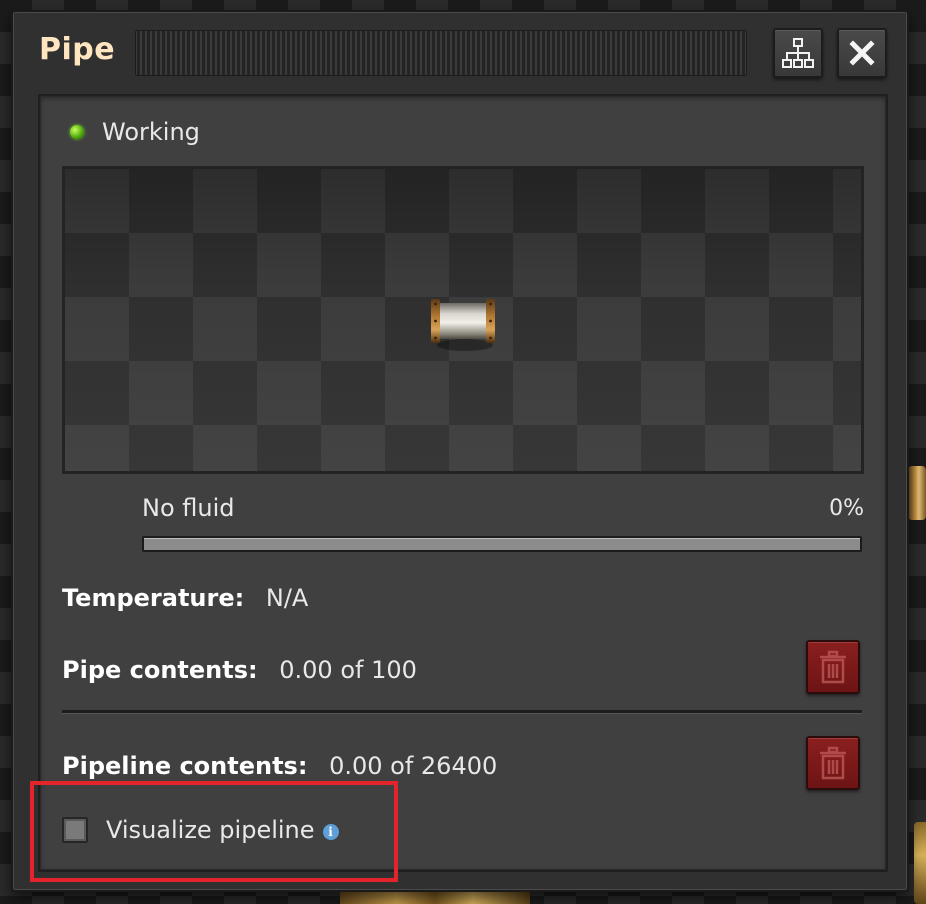  I want to click on pipe-contents-row: Pipe contents: 0.00 of 100, so click(239, 670).